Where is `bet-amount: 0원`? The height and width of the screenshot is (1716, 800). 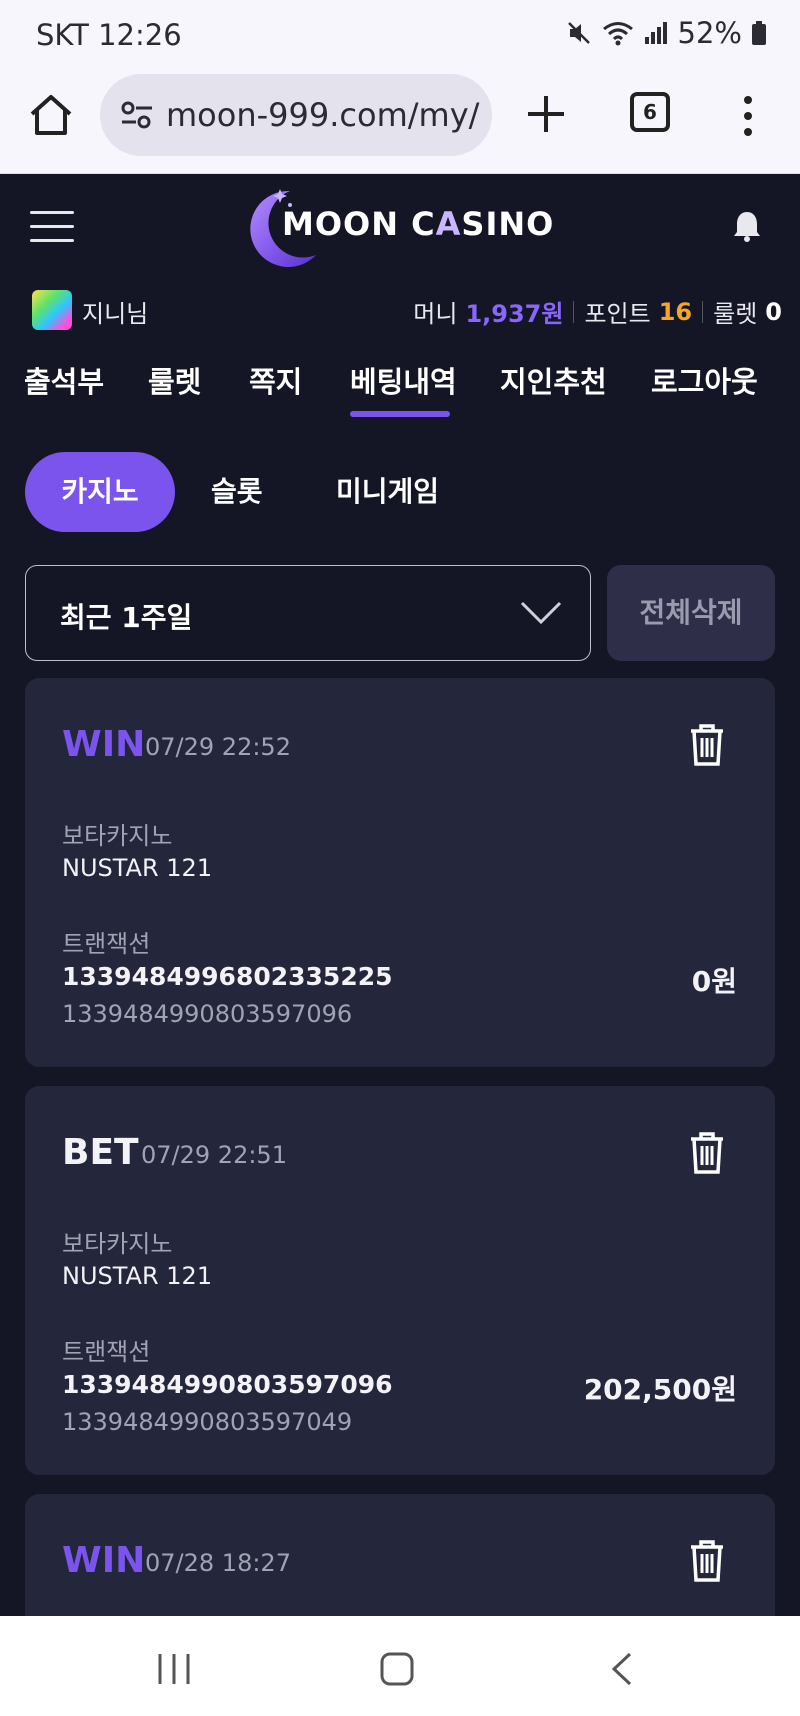 bet-amount: 0원 is located at coordinates (714, 981).